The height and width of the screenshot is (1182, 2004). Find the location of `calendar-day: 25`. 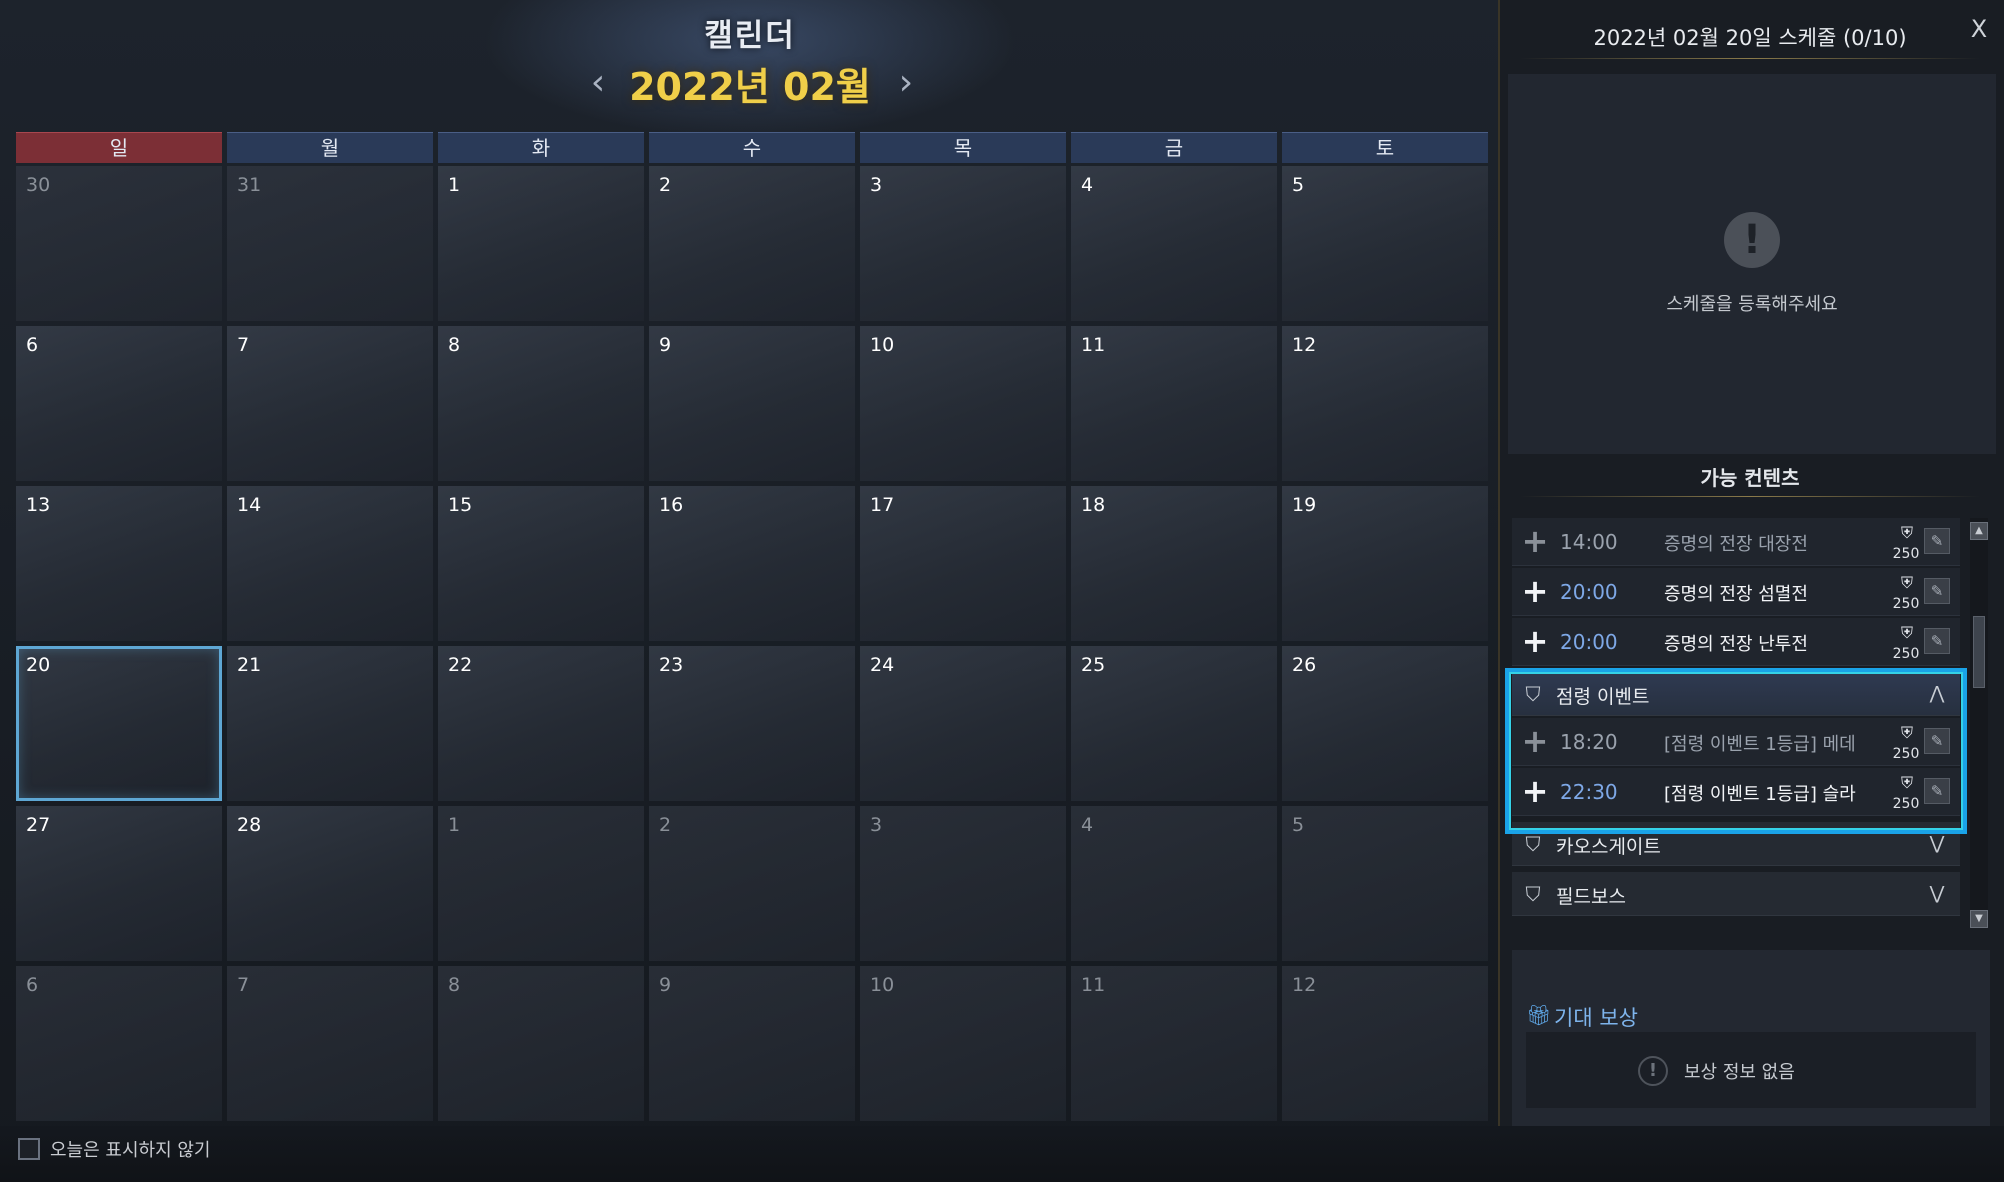

calendar-day: 25 is located at coordinates (1174, 723).